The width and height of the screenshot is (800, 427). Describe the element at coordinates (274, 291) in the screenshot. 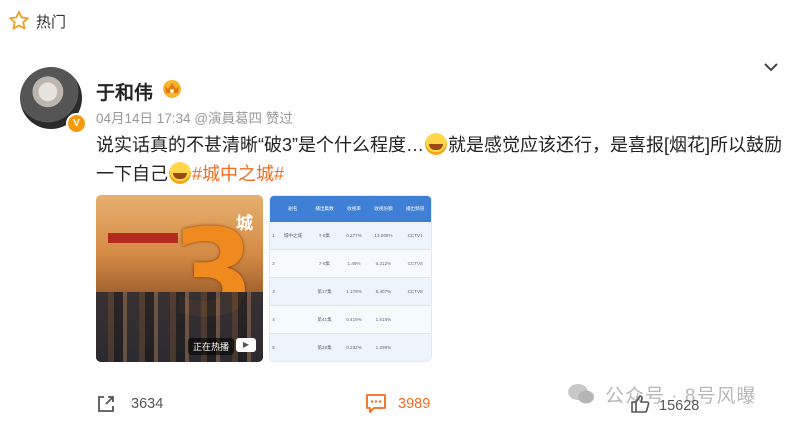

I see `table-cell: 3` at that location.